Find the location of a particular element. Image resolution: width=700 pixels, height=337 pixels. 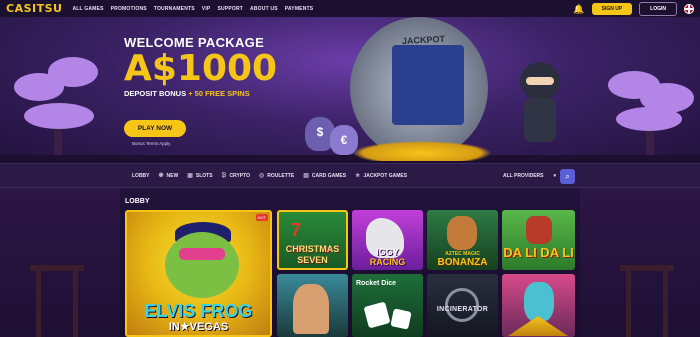

cards-icon: ▤ is located at coordinates (306, 176).